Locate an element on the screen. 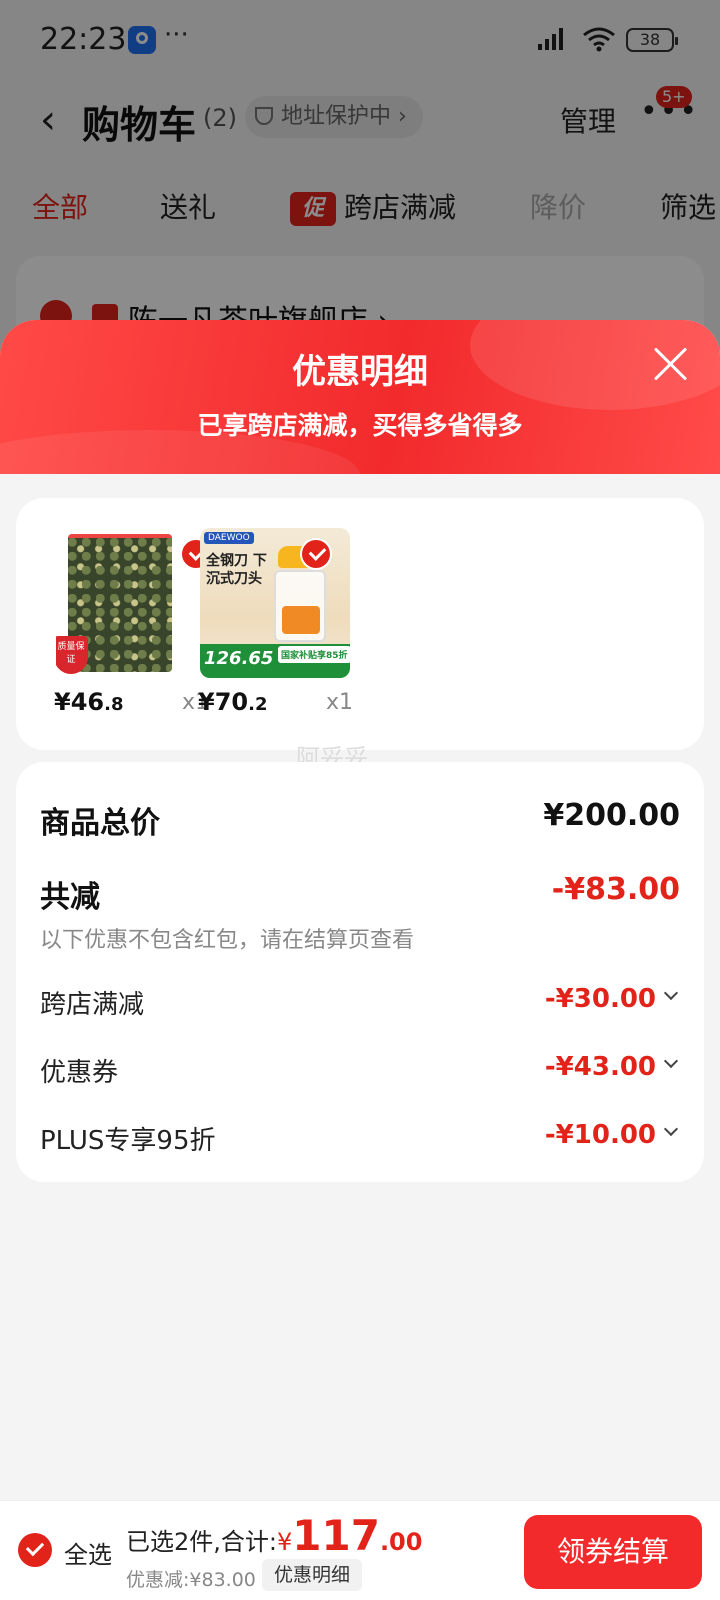  subsidy-strip: 126.65 国家补贴享85折 is located at coordinates (275, 661).